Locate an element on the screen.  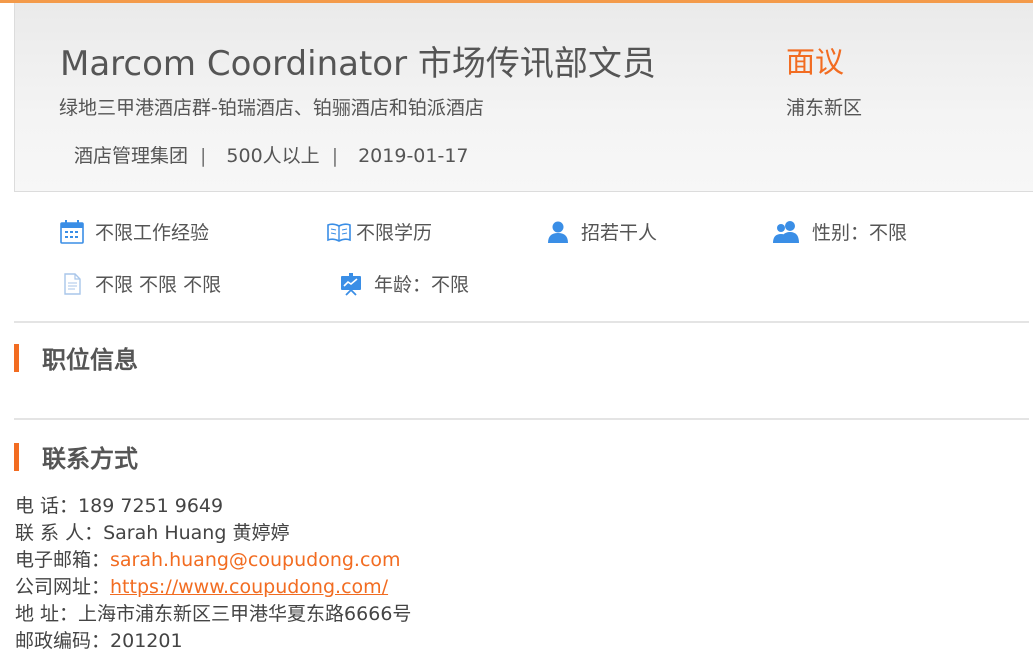
section-contact: 联系方式 is located at coordinates (76, 456).